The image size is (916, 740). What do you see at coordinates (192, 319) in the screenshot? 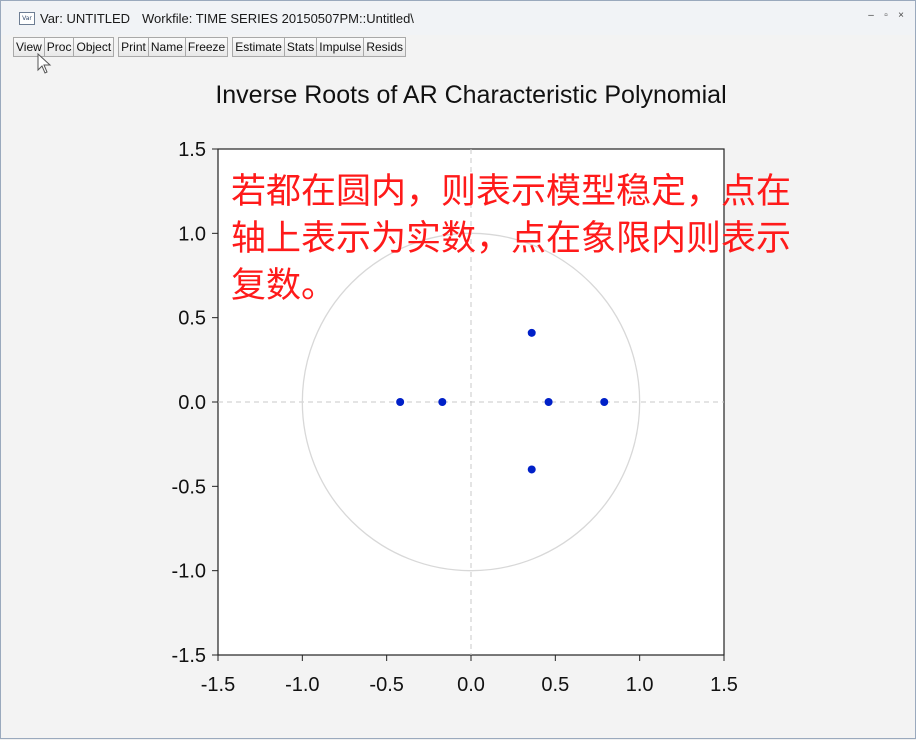
I see `y-tick-label: 0.5` at bounding box center [192, 319].